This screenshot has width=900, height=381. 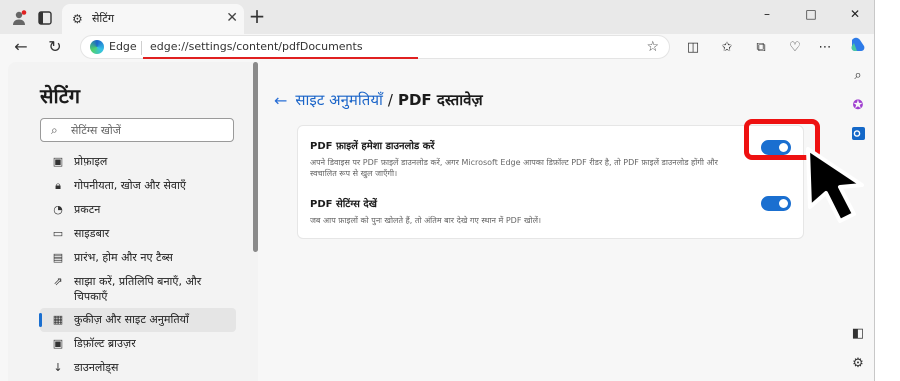 What do you see at coordinates (776, 203) in the screenshot?
I see `view-pdf-settings-toggle` at bounding box center [776, 203].